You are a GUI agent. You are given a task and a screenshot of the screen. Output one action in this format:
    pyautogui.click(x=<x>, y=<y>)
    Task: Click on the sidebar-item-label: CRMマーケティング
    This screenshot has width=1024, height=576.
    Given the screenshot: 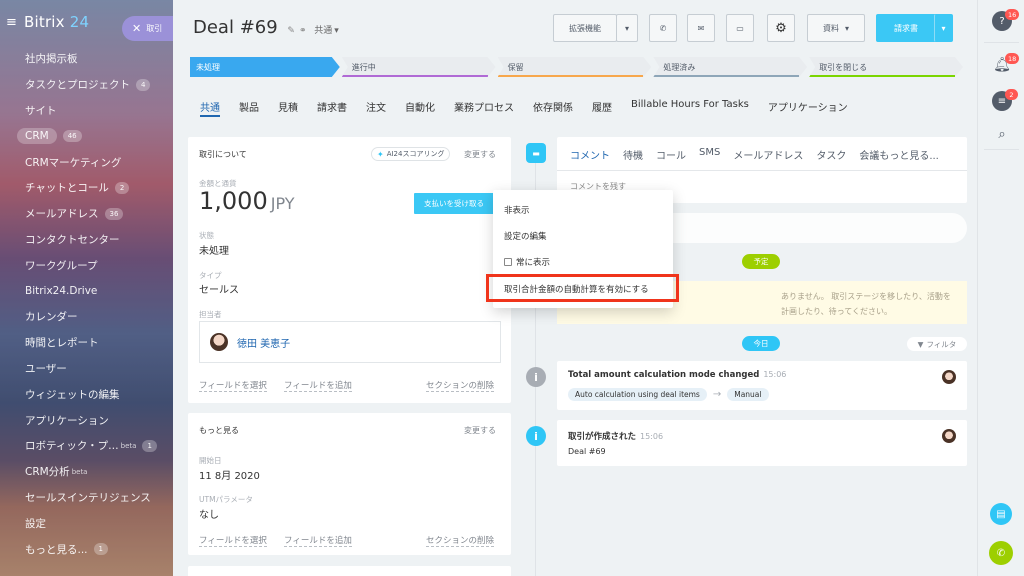 What is the action you would take?
    pyautogui.click(x=73, y=162)
    